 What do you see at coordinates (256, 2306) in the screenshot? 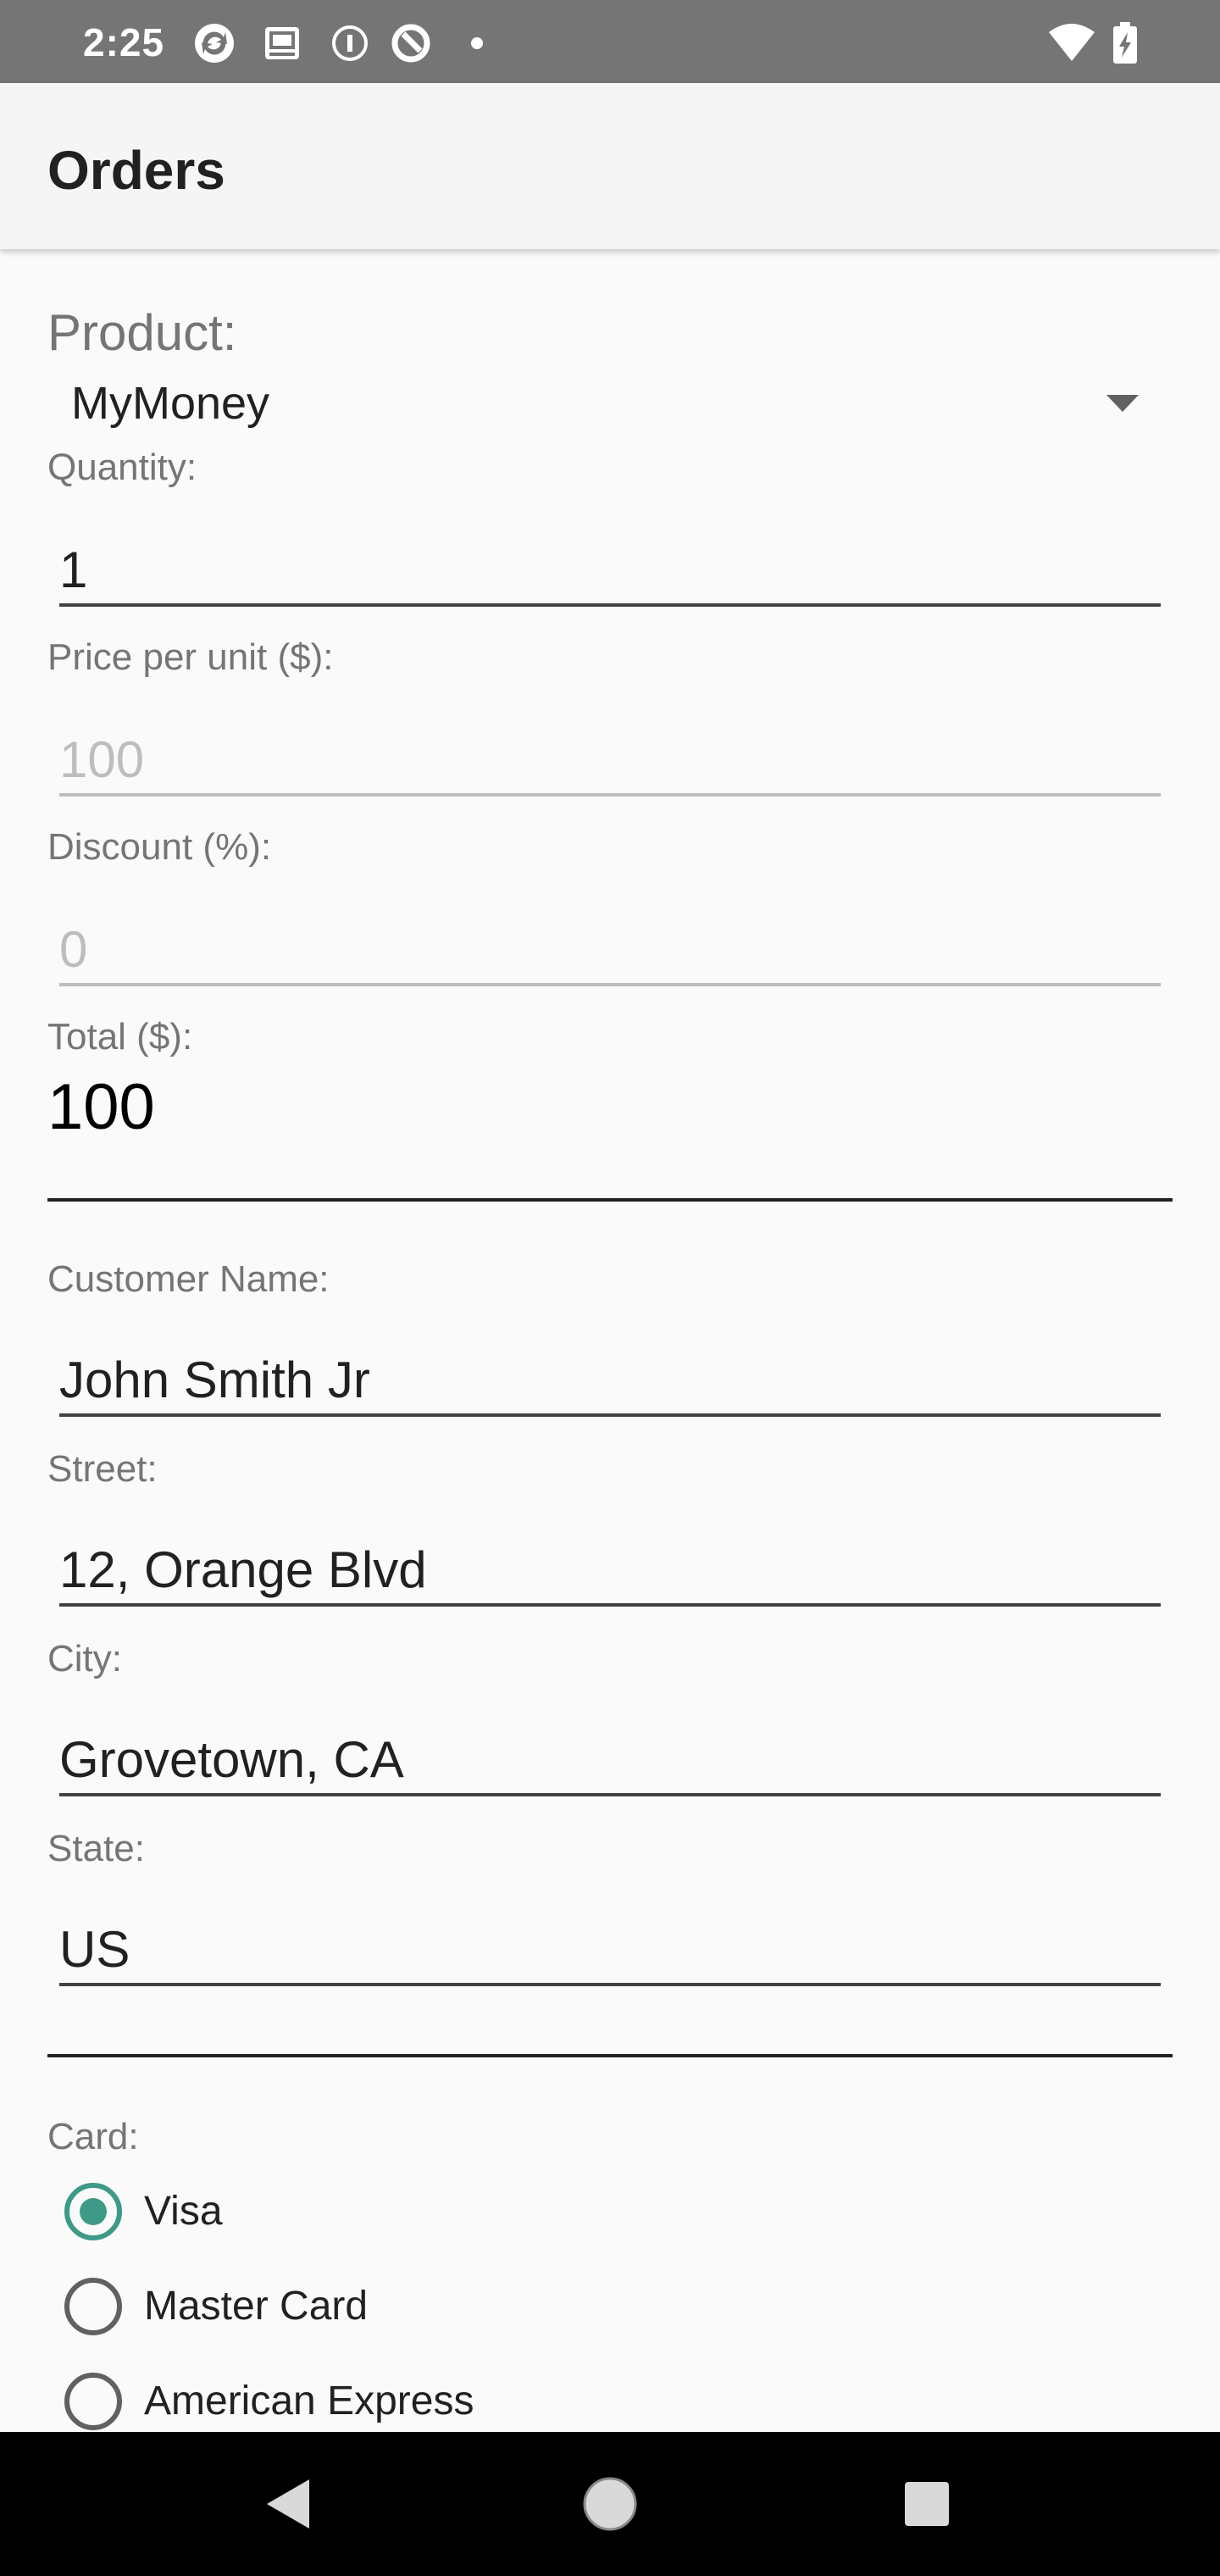
I see `radio-label: Master Card` at bounding box center [256, 2306].